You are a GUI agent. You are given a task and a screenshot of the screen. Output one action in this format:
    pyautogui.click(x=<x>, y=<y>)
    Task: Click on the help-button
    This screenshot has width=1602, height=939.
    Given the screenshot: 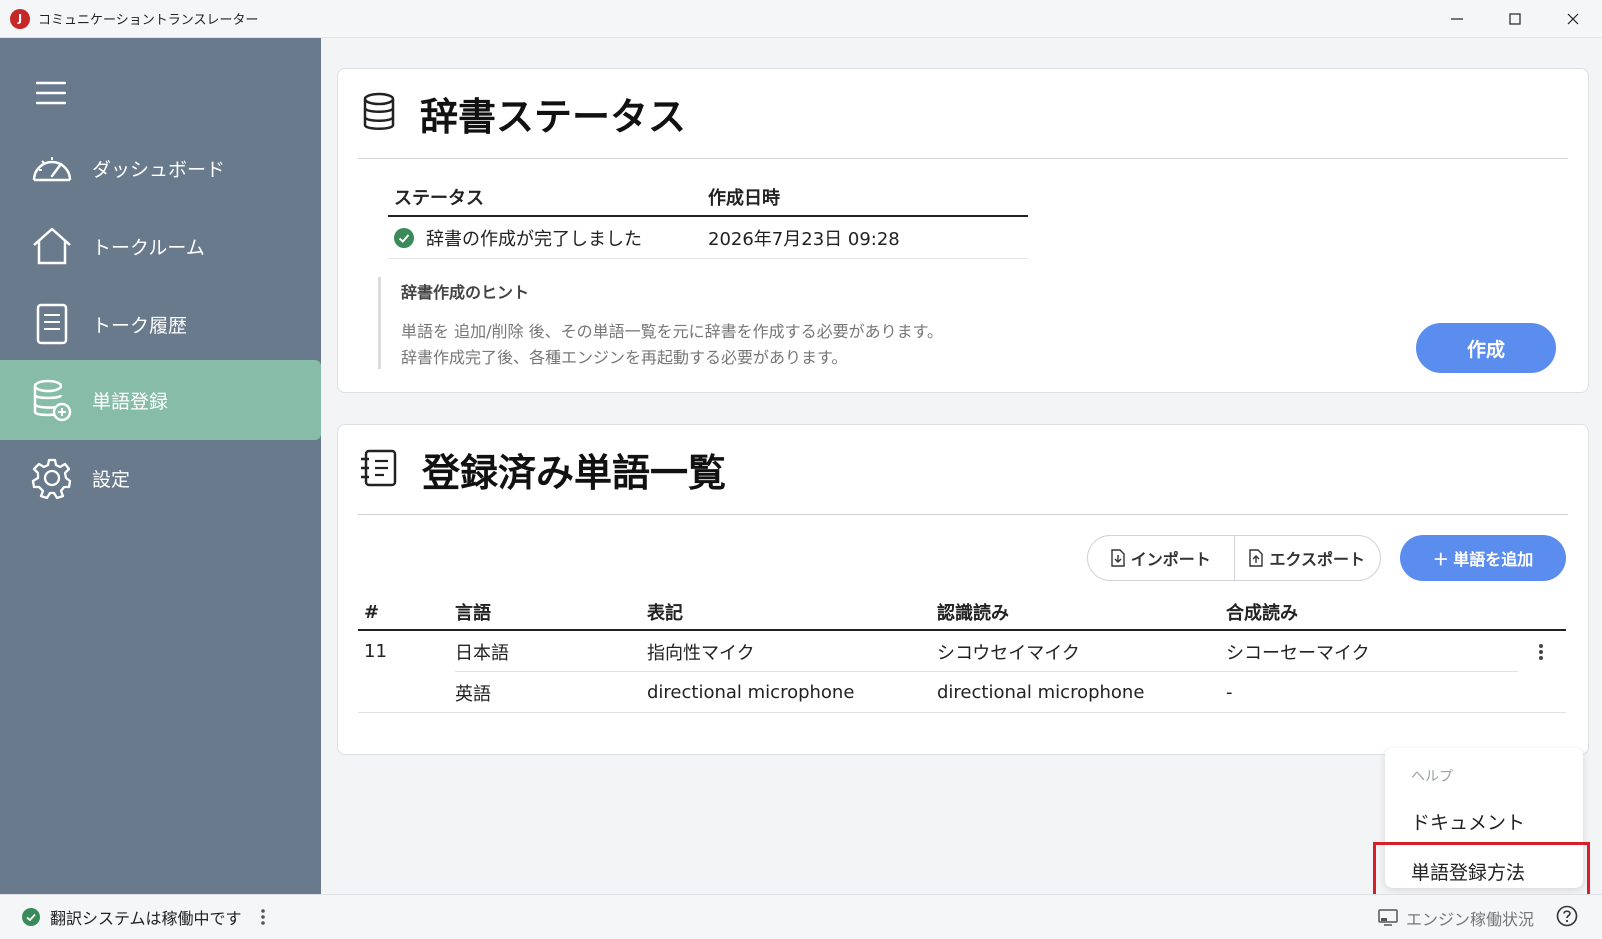 What is the action you would take?
    pyautogui.click(x=1567, y=918)
    